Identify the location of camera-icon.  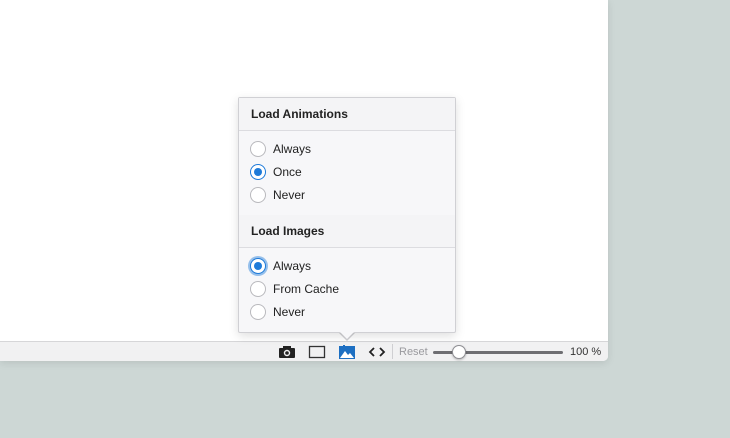
(287, 352).